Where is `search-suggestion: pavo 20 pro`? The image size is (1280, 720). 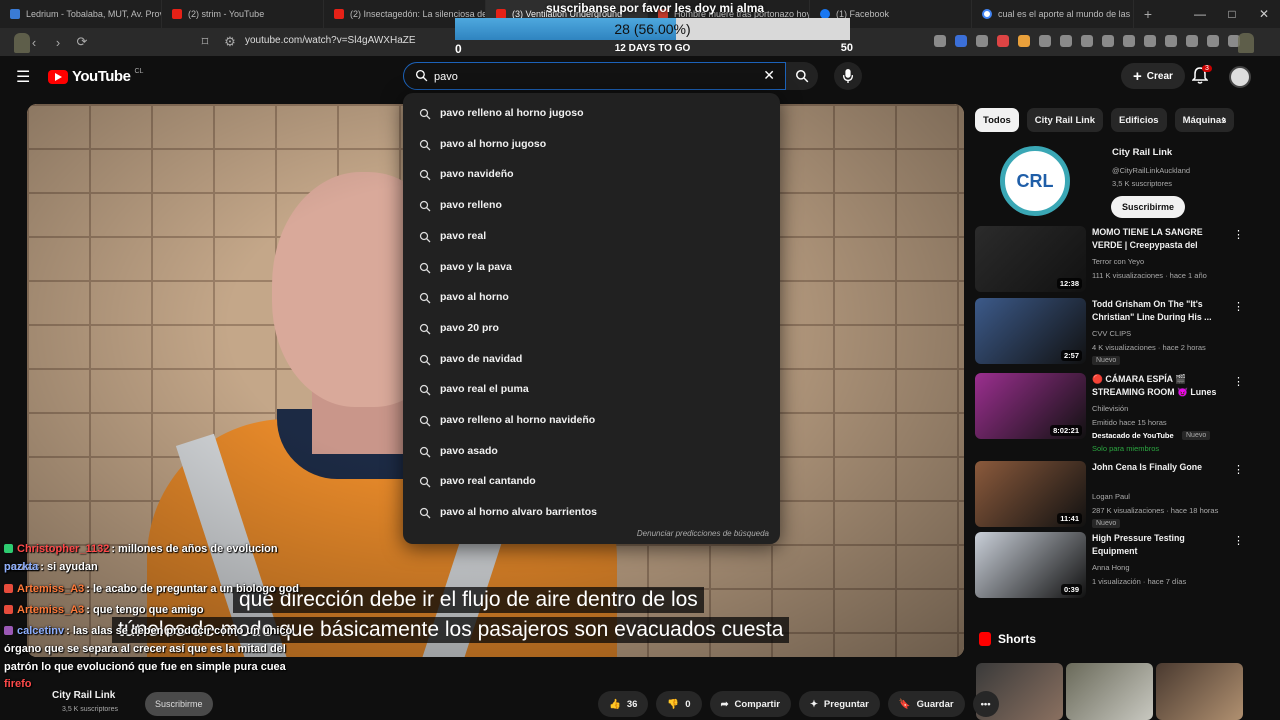 search-suggestion: pavo 20 pro is located at coordinates (591, 328).